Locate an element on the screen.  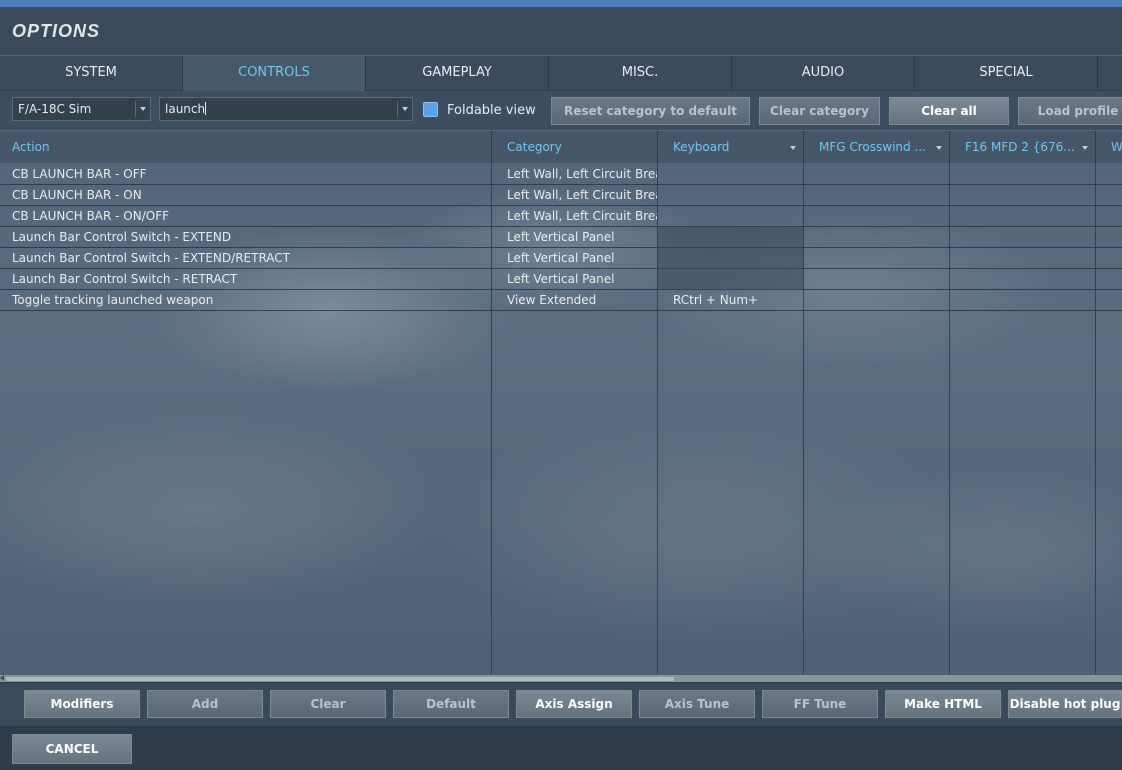
title-bar: OPTIONS is located at coordinates (561, 31).